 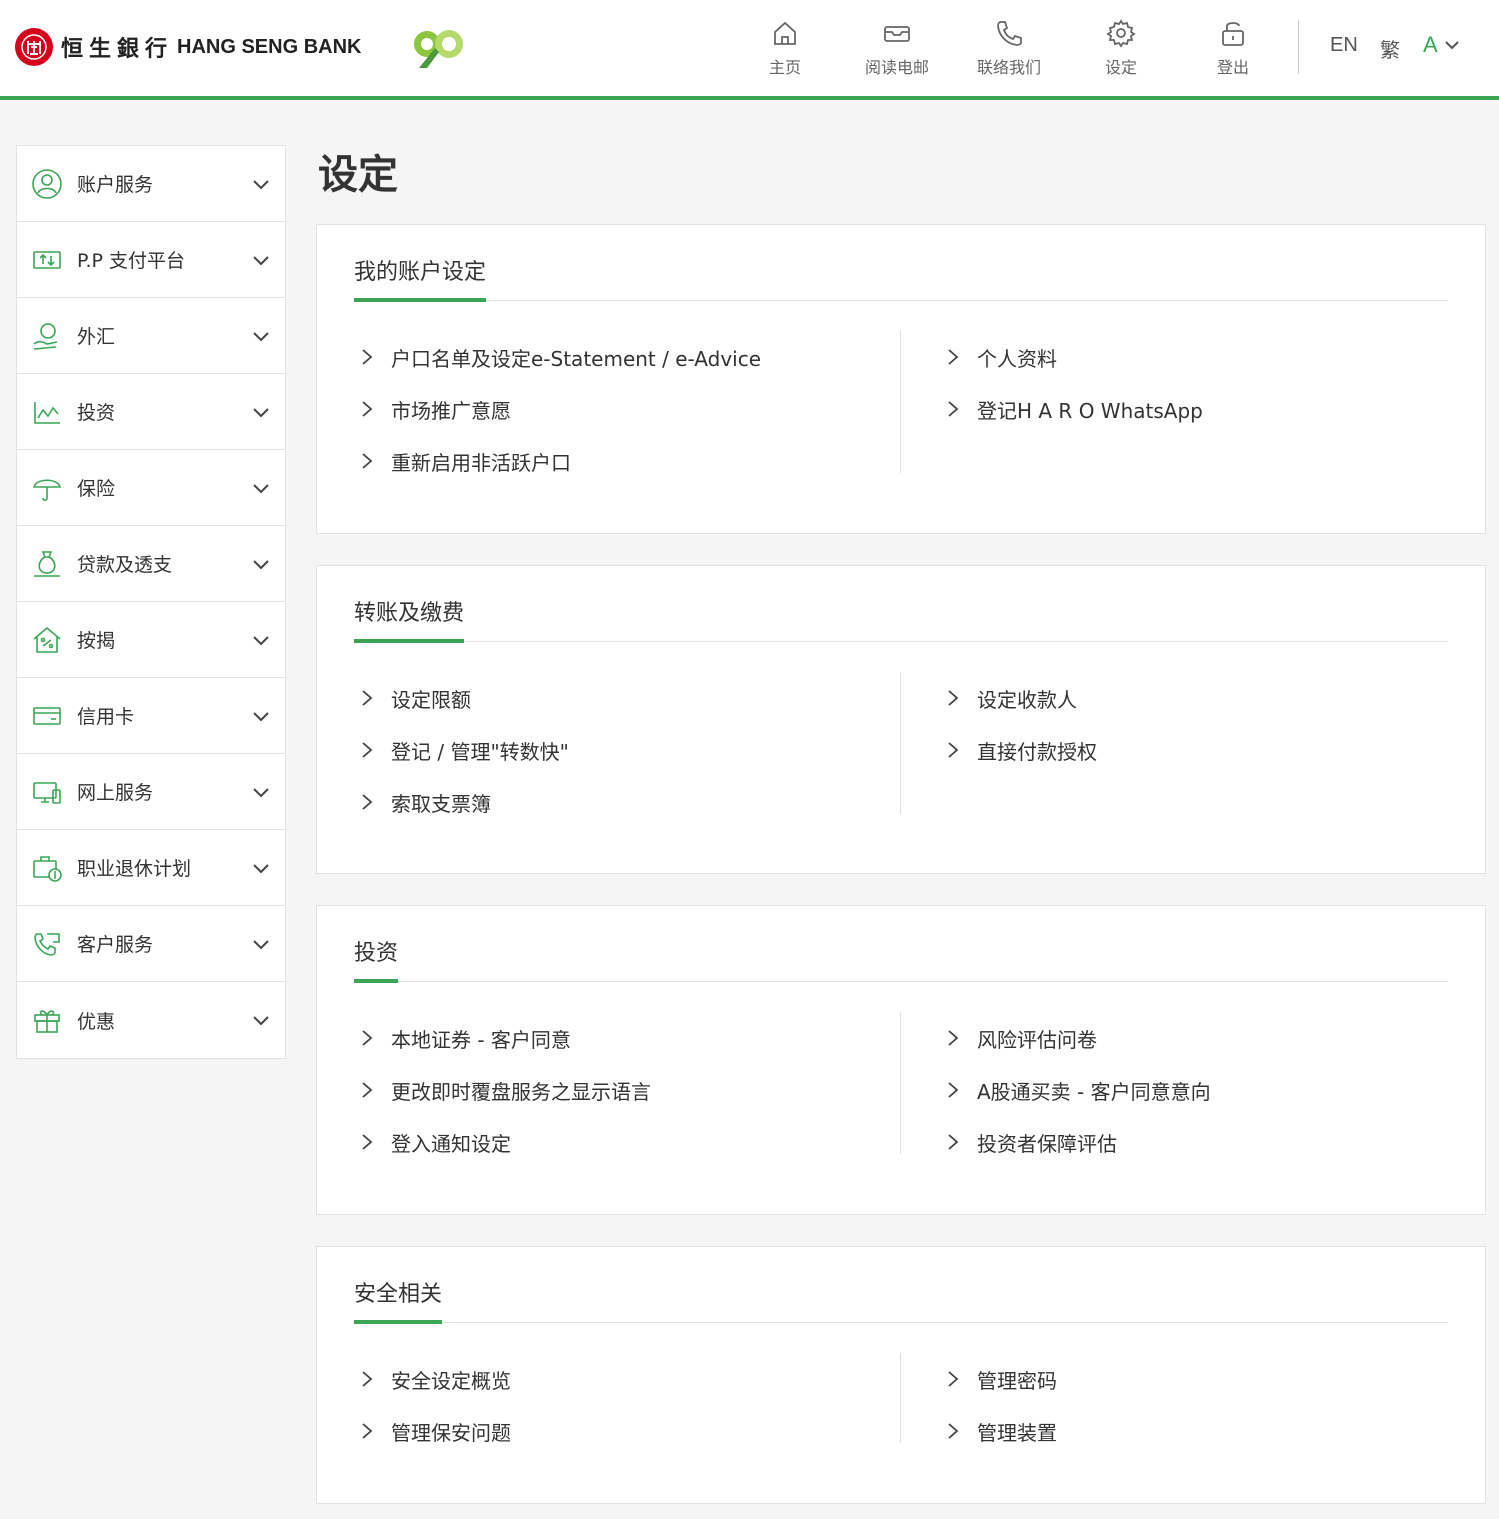 I want to click on link-reactivate-account: 重新启用非活跃户口, so click(x=560, y=461).